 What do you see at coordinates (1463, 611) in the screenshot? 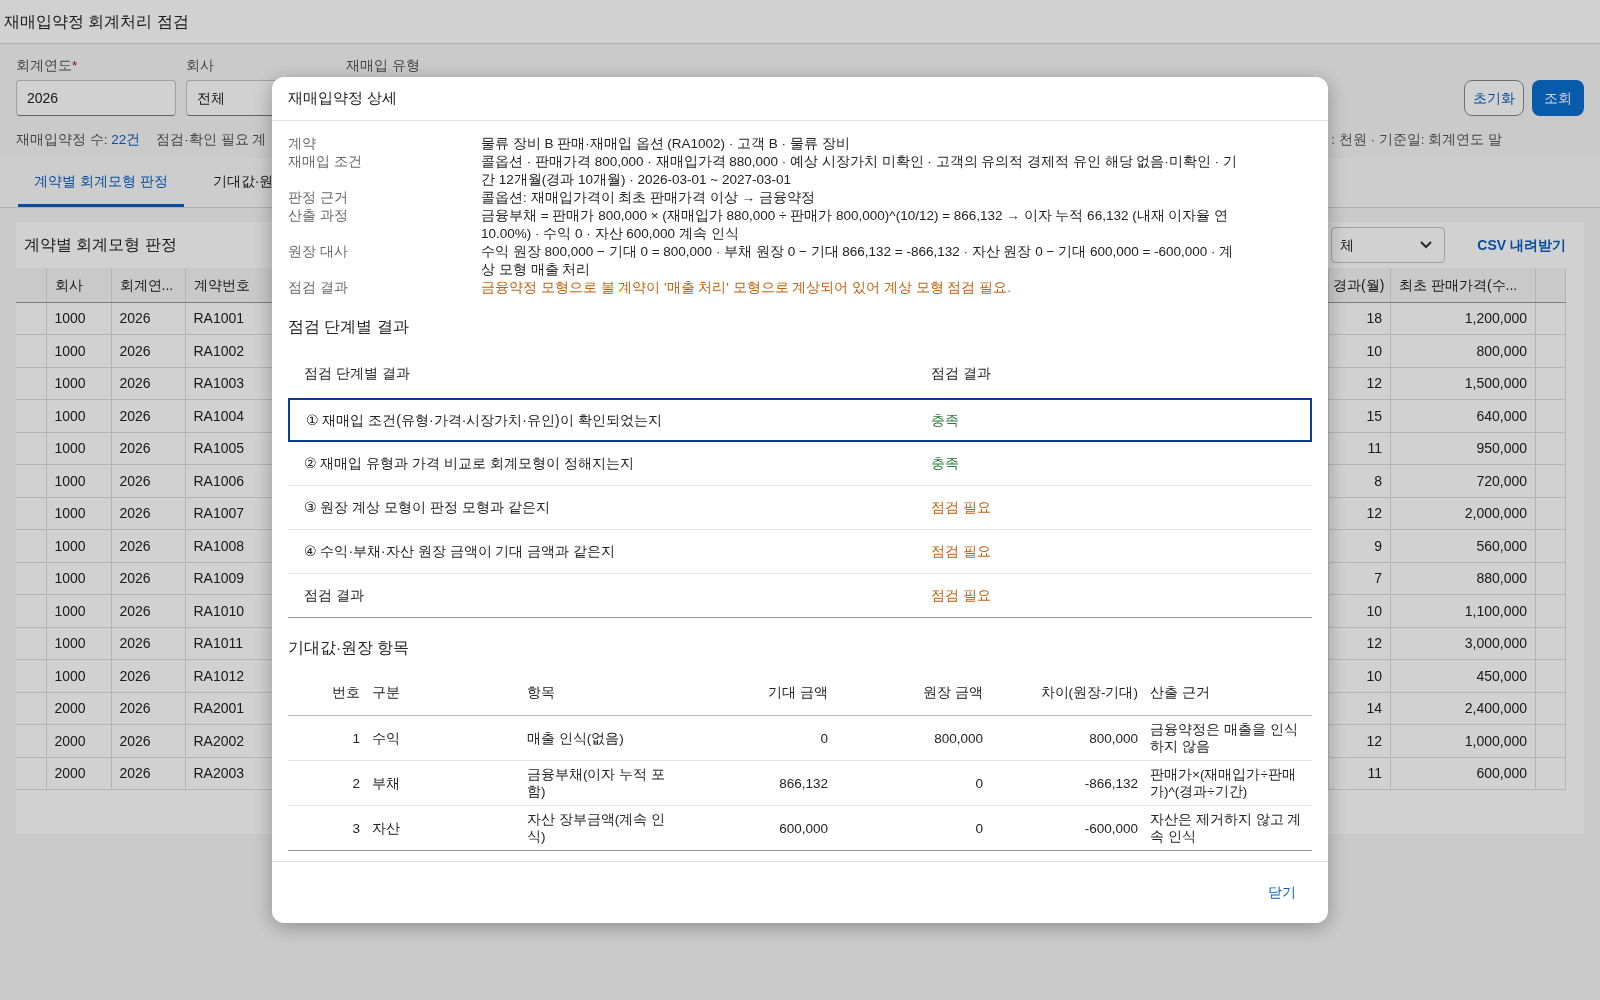
I see `table-cell: 1,100,000` at bounding box center [1463, 611].